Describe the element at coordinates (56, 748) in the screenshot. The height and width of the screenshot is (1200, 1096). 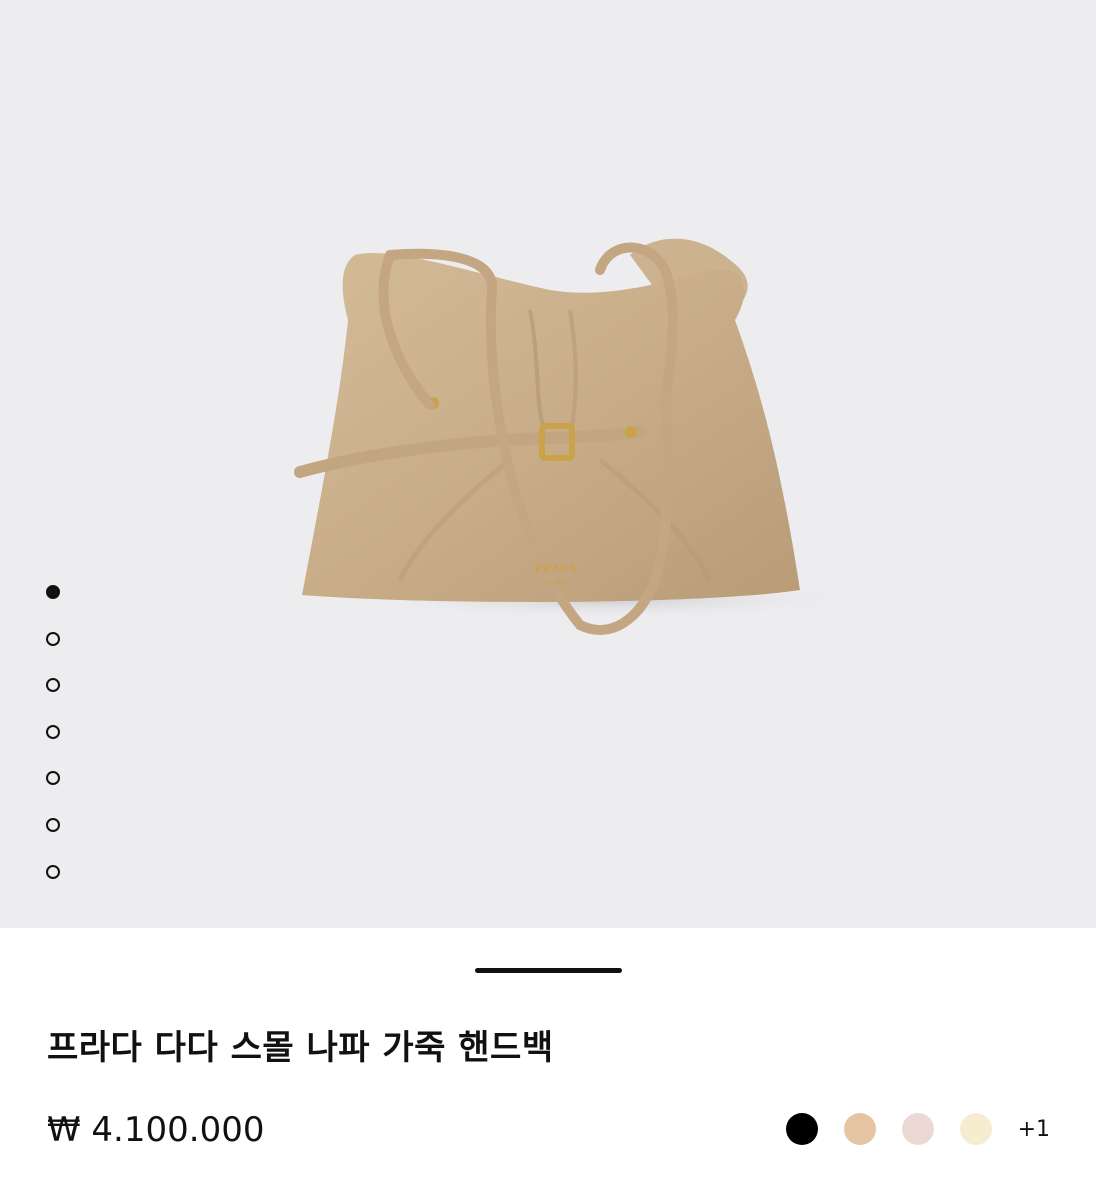
I see `gallery-pagination` at that location.